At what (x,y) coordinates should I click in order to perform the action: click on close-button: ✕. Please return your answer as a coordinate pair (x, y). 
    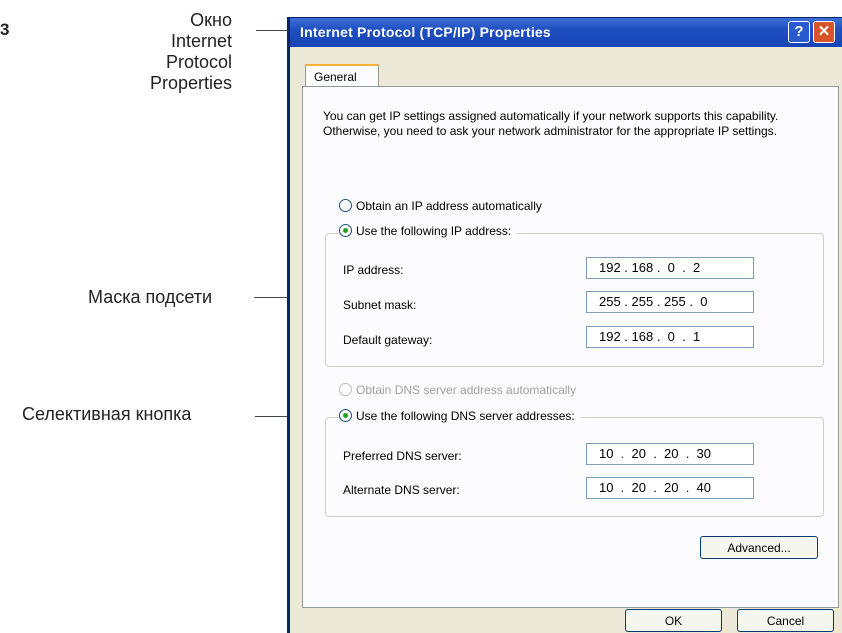
    Looking at the image, I should click on (824, 32).